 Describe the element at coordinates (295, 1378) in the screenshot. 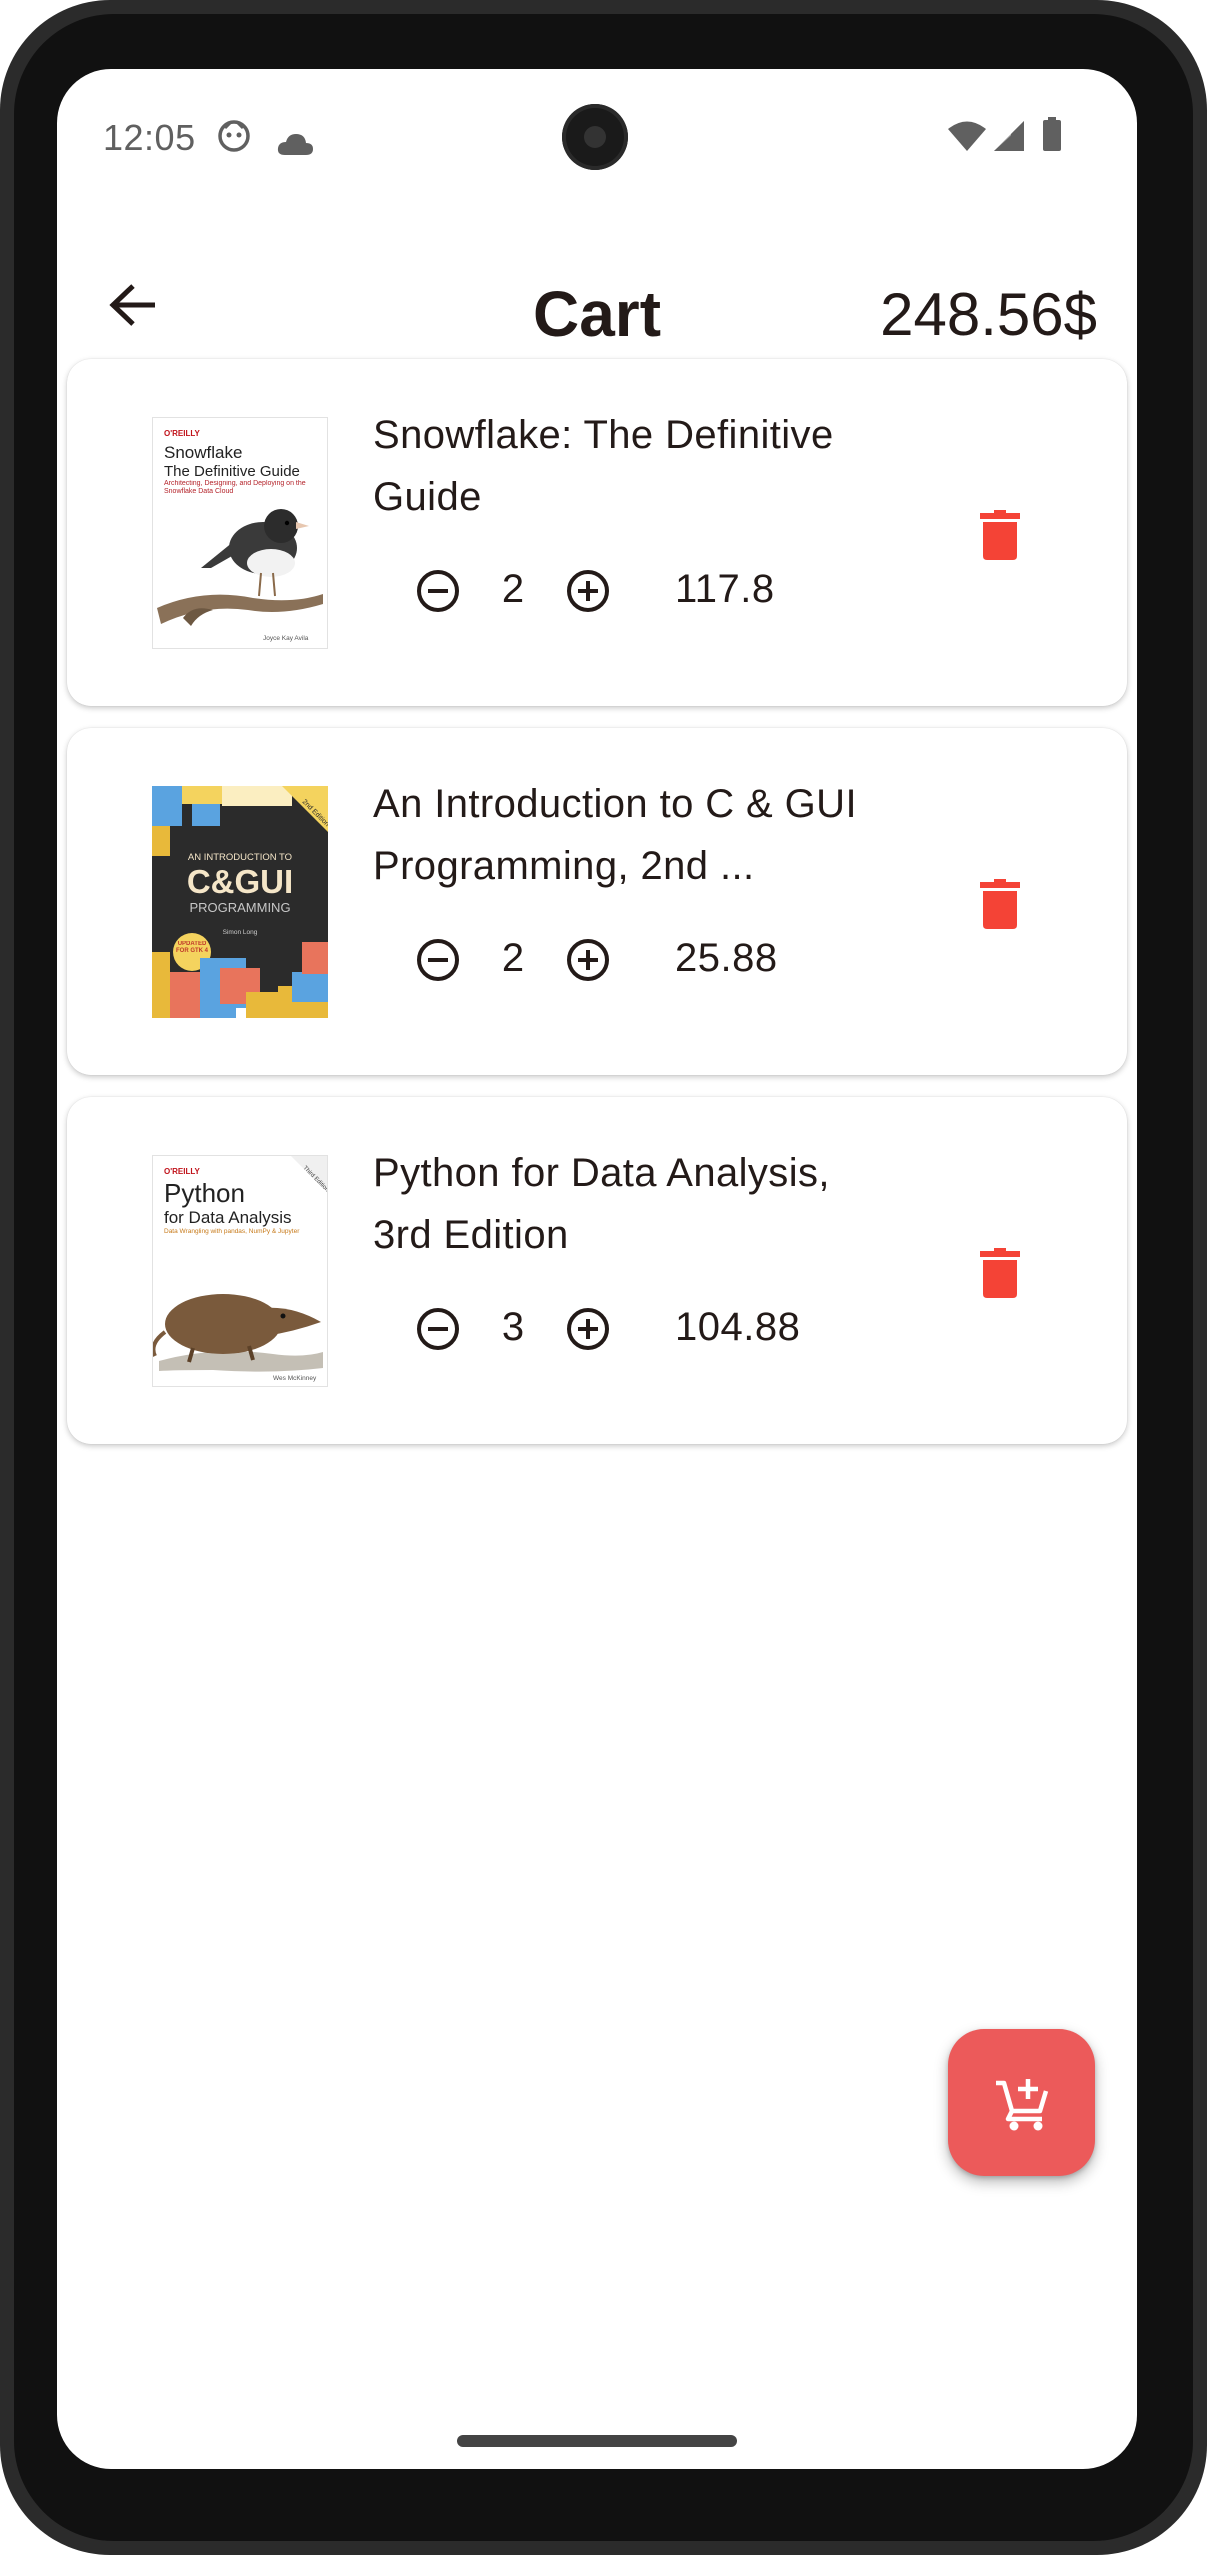

I see `cover-author: Wes McKinney` at that location.